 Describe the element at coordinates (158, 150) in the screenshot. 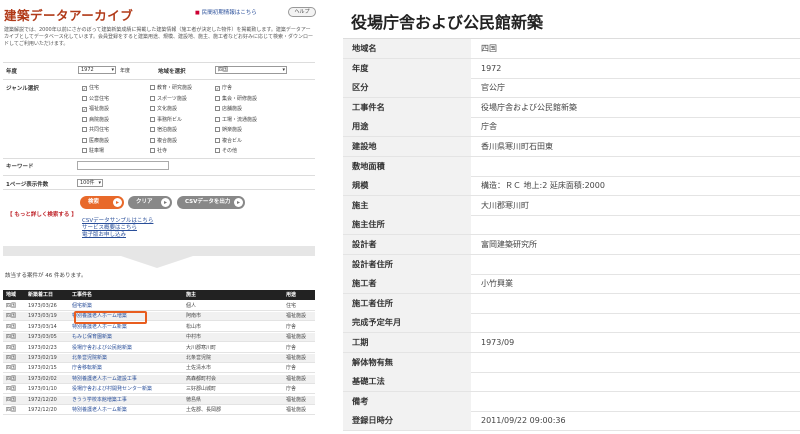

I see `genre-checkbox: 社寺` at that location.